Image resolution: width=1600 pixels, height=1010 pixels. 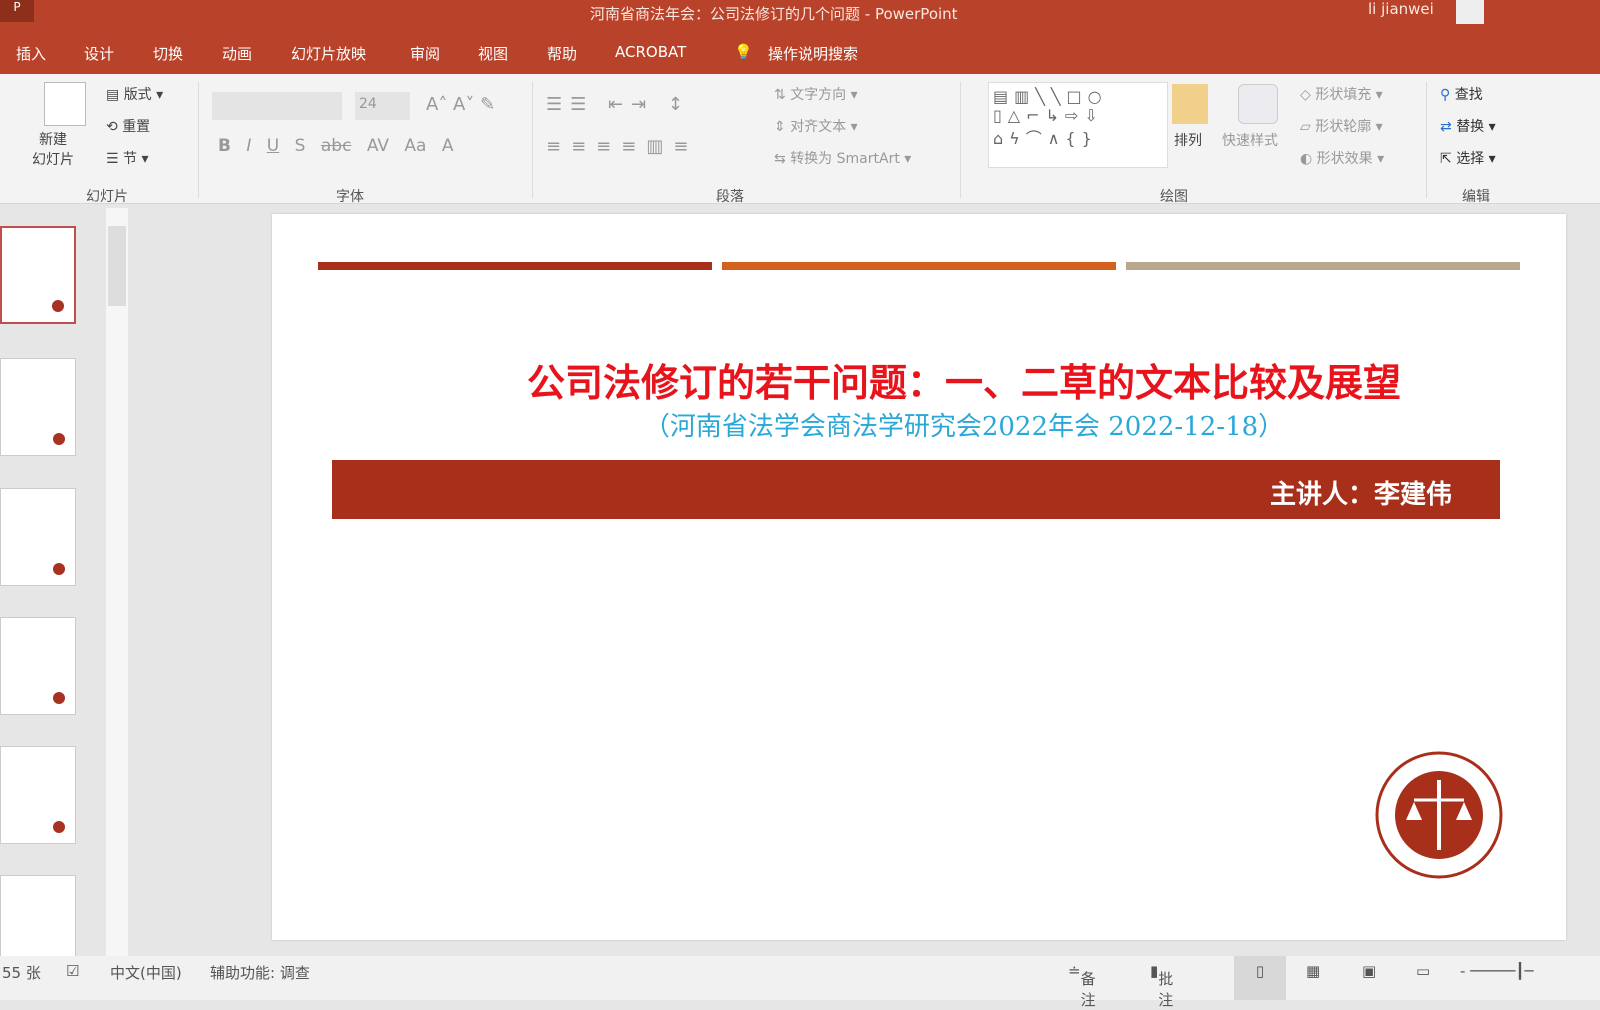 What do you see at coordinates (1423, 971) in the screenshot?
I see `slideshow-button: ▭` at bounding box center [1423, 971].